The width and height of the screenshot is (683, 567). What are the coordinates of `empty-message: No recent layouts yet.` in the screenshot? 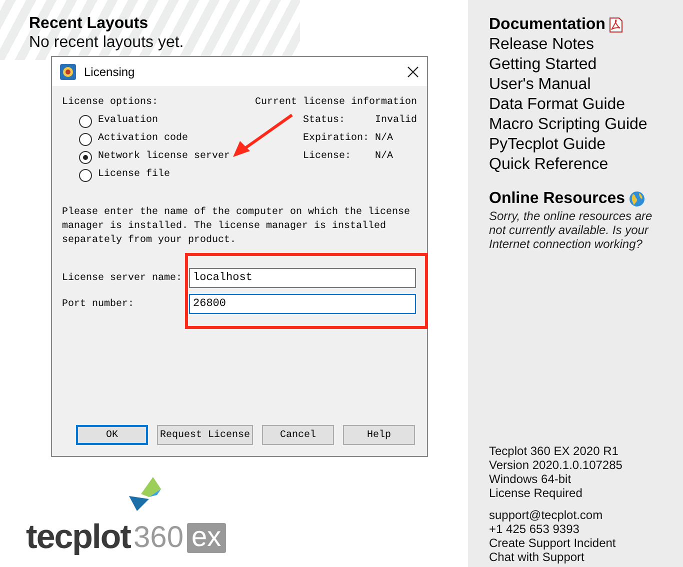 It's located at (106, 43).